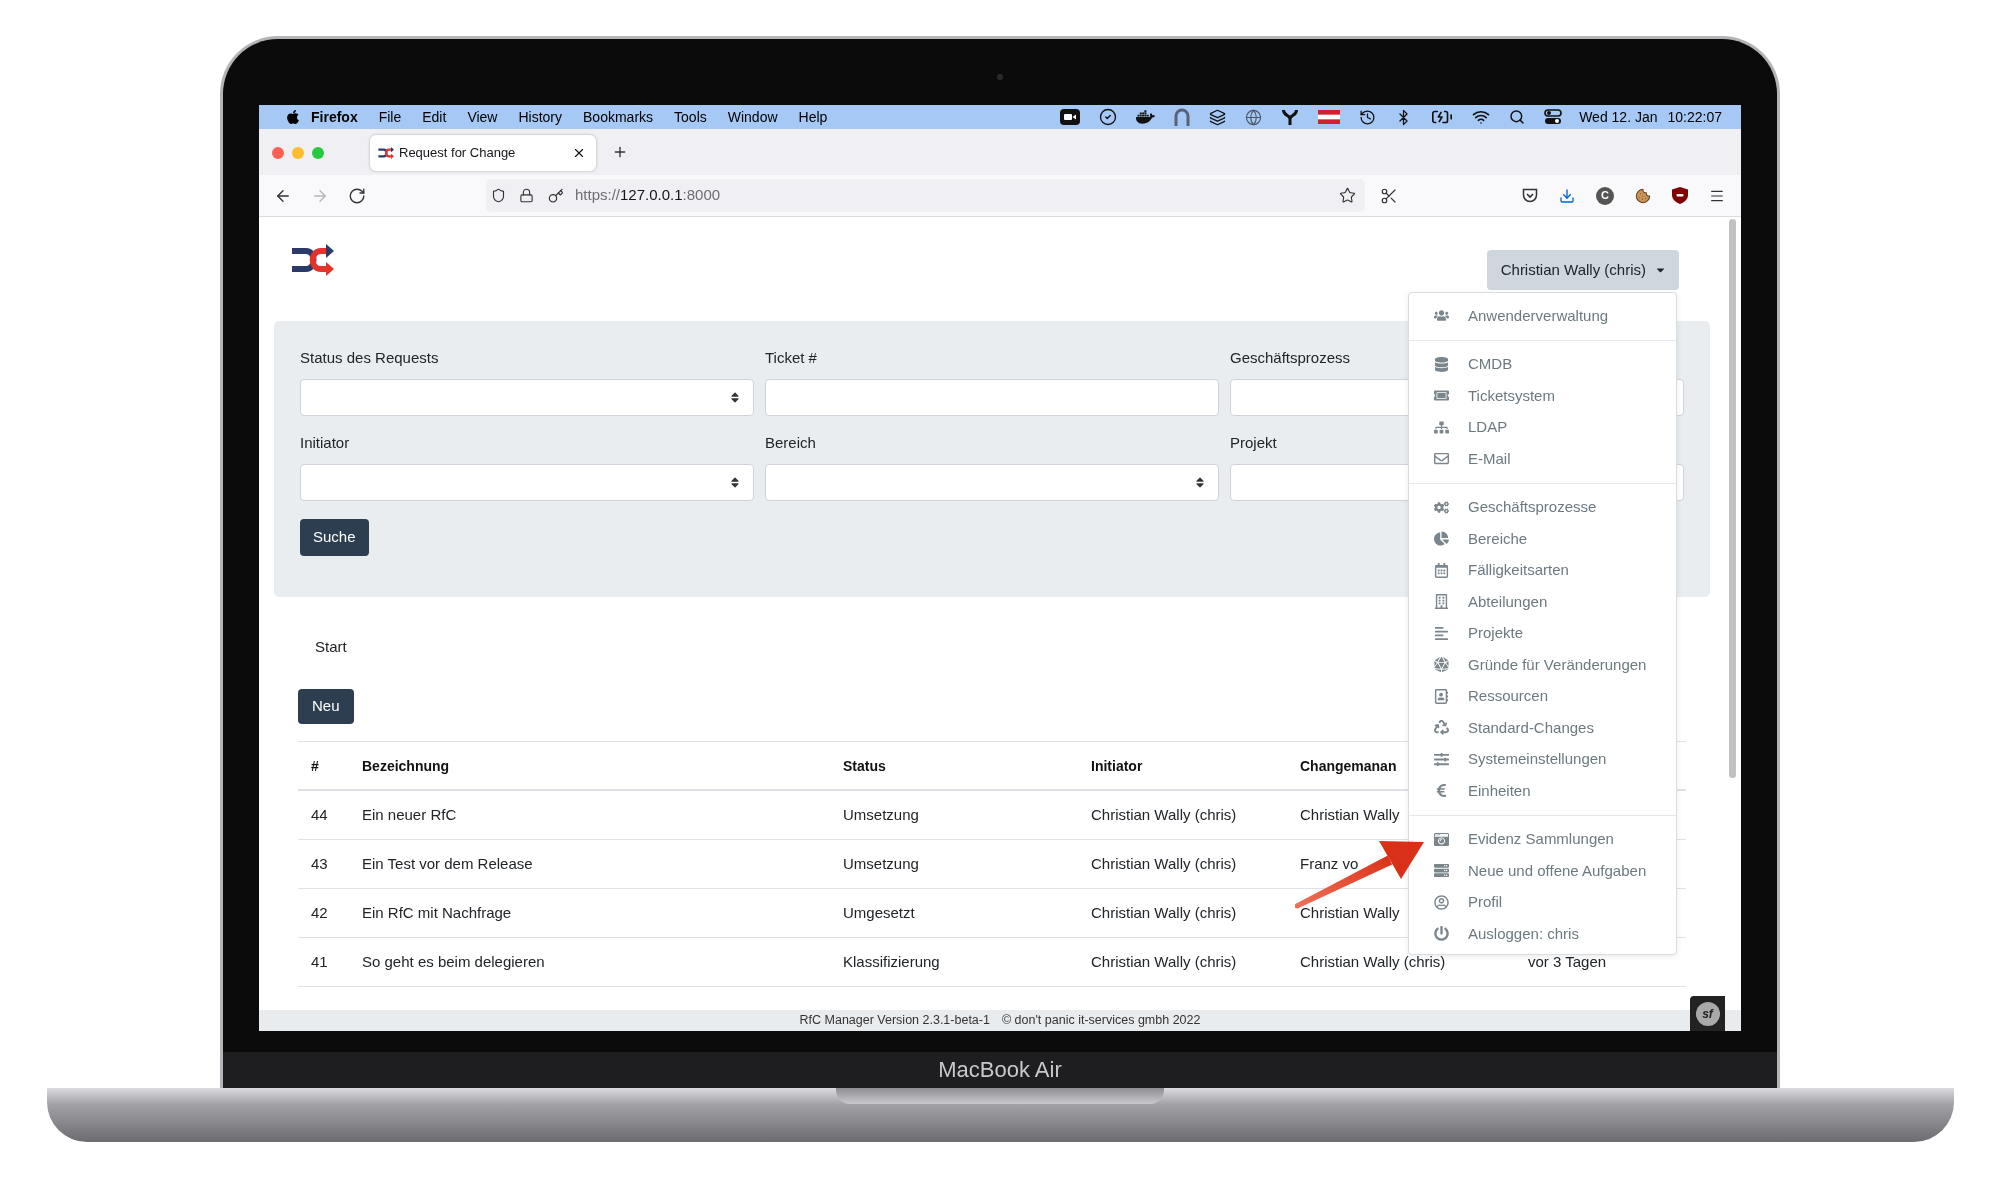 The height and width of the screenshot is (1188, 2000). Describe the element at coordinates (1542, 570) in the screenshot. I see `menu-item: Fälligkeitsarten` at that location.